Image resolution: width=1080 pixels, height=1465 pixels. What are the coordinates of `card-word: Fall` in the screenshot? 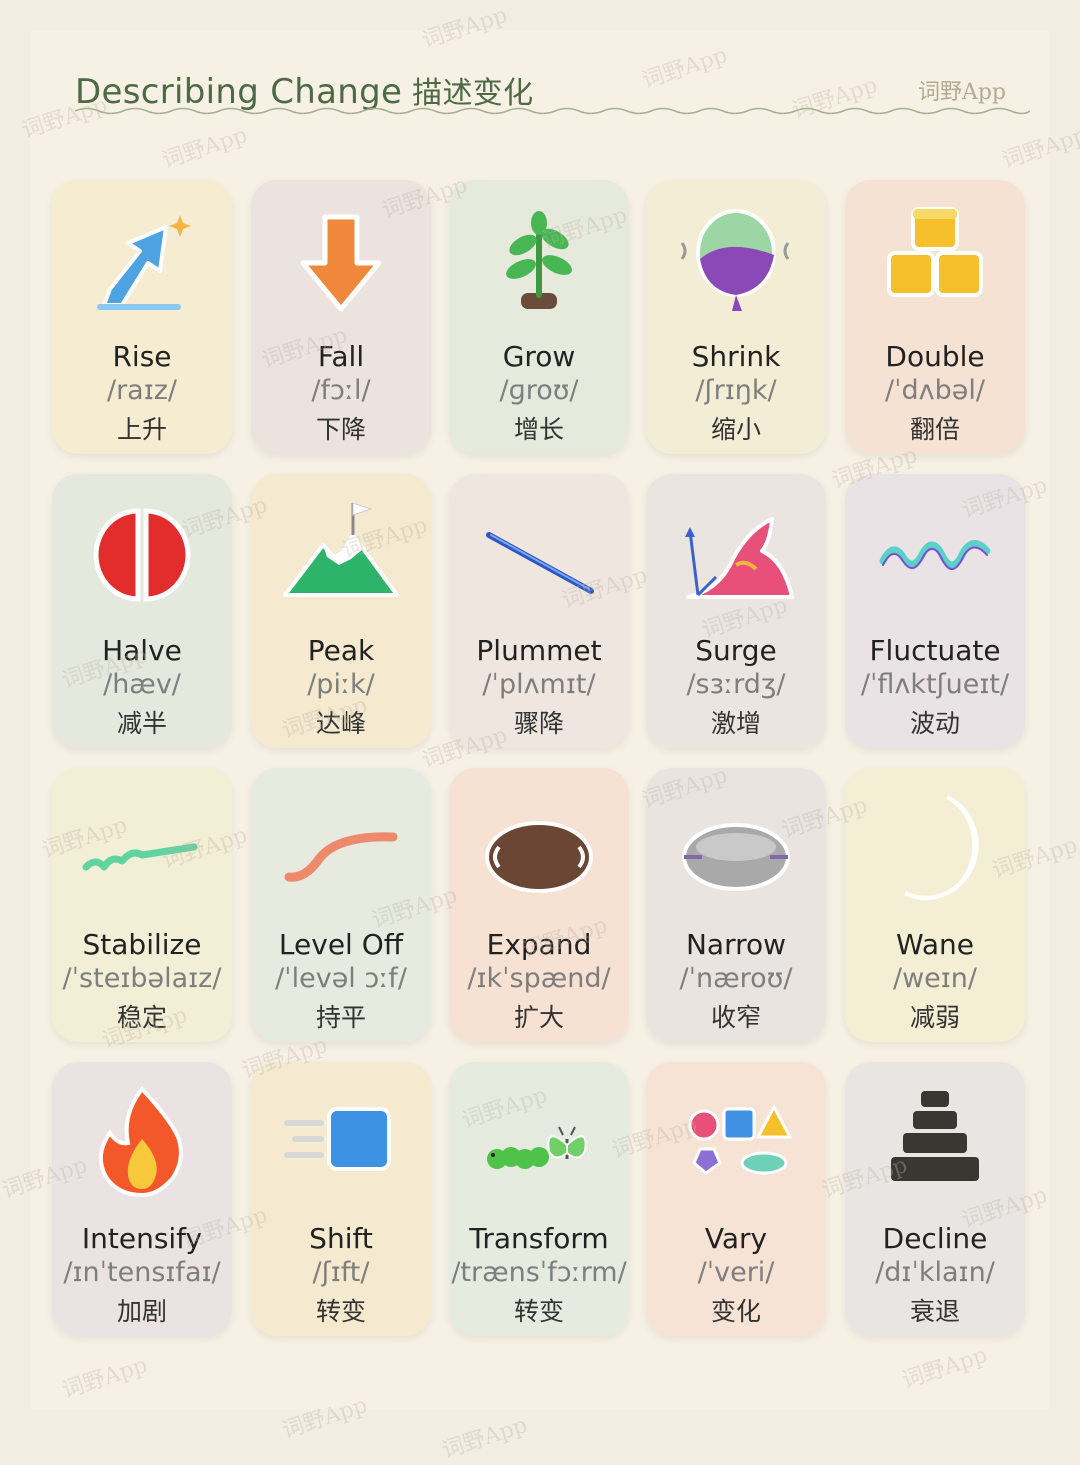 It's located at (341, 356).